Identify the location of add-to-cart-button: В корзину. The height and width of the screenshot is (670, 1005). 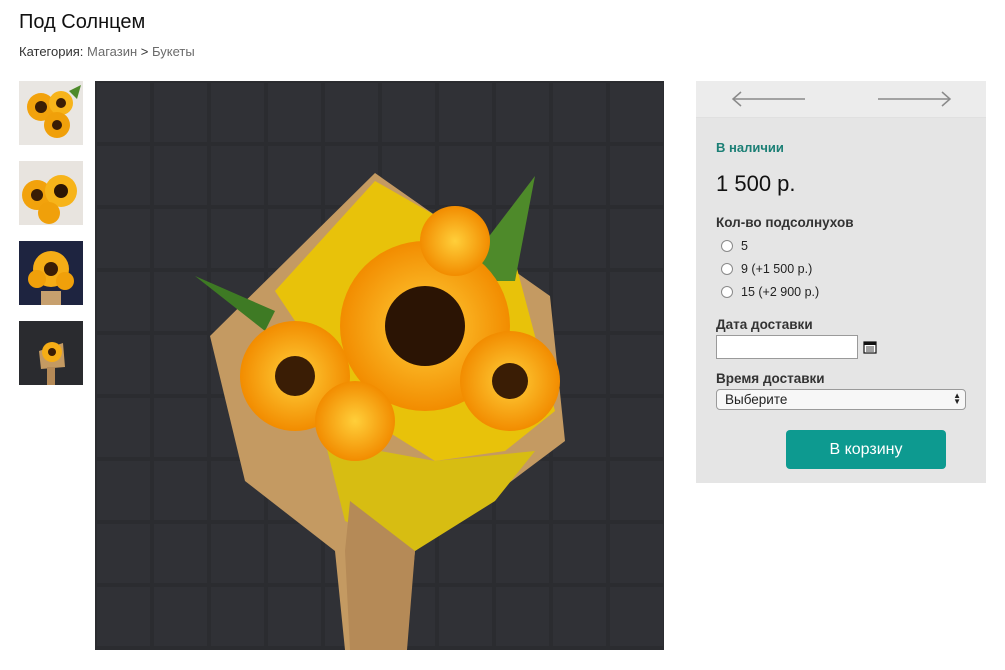
(866, 449).